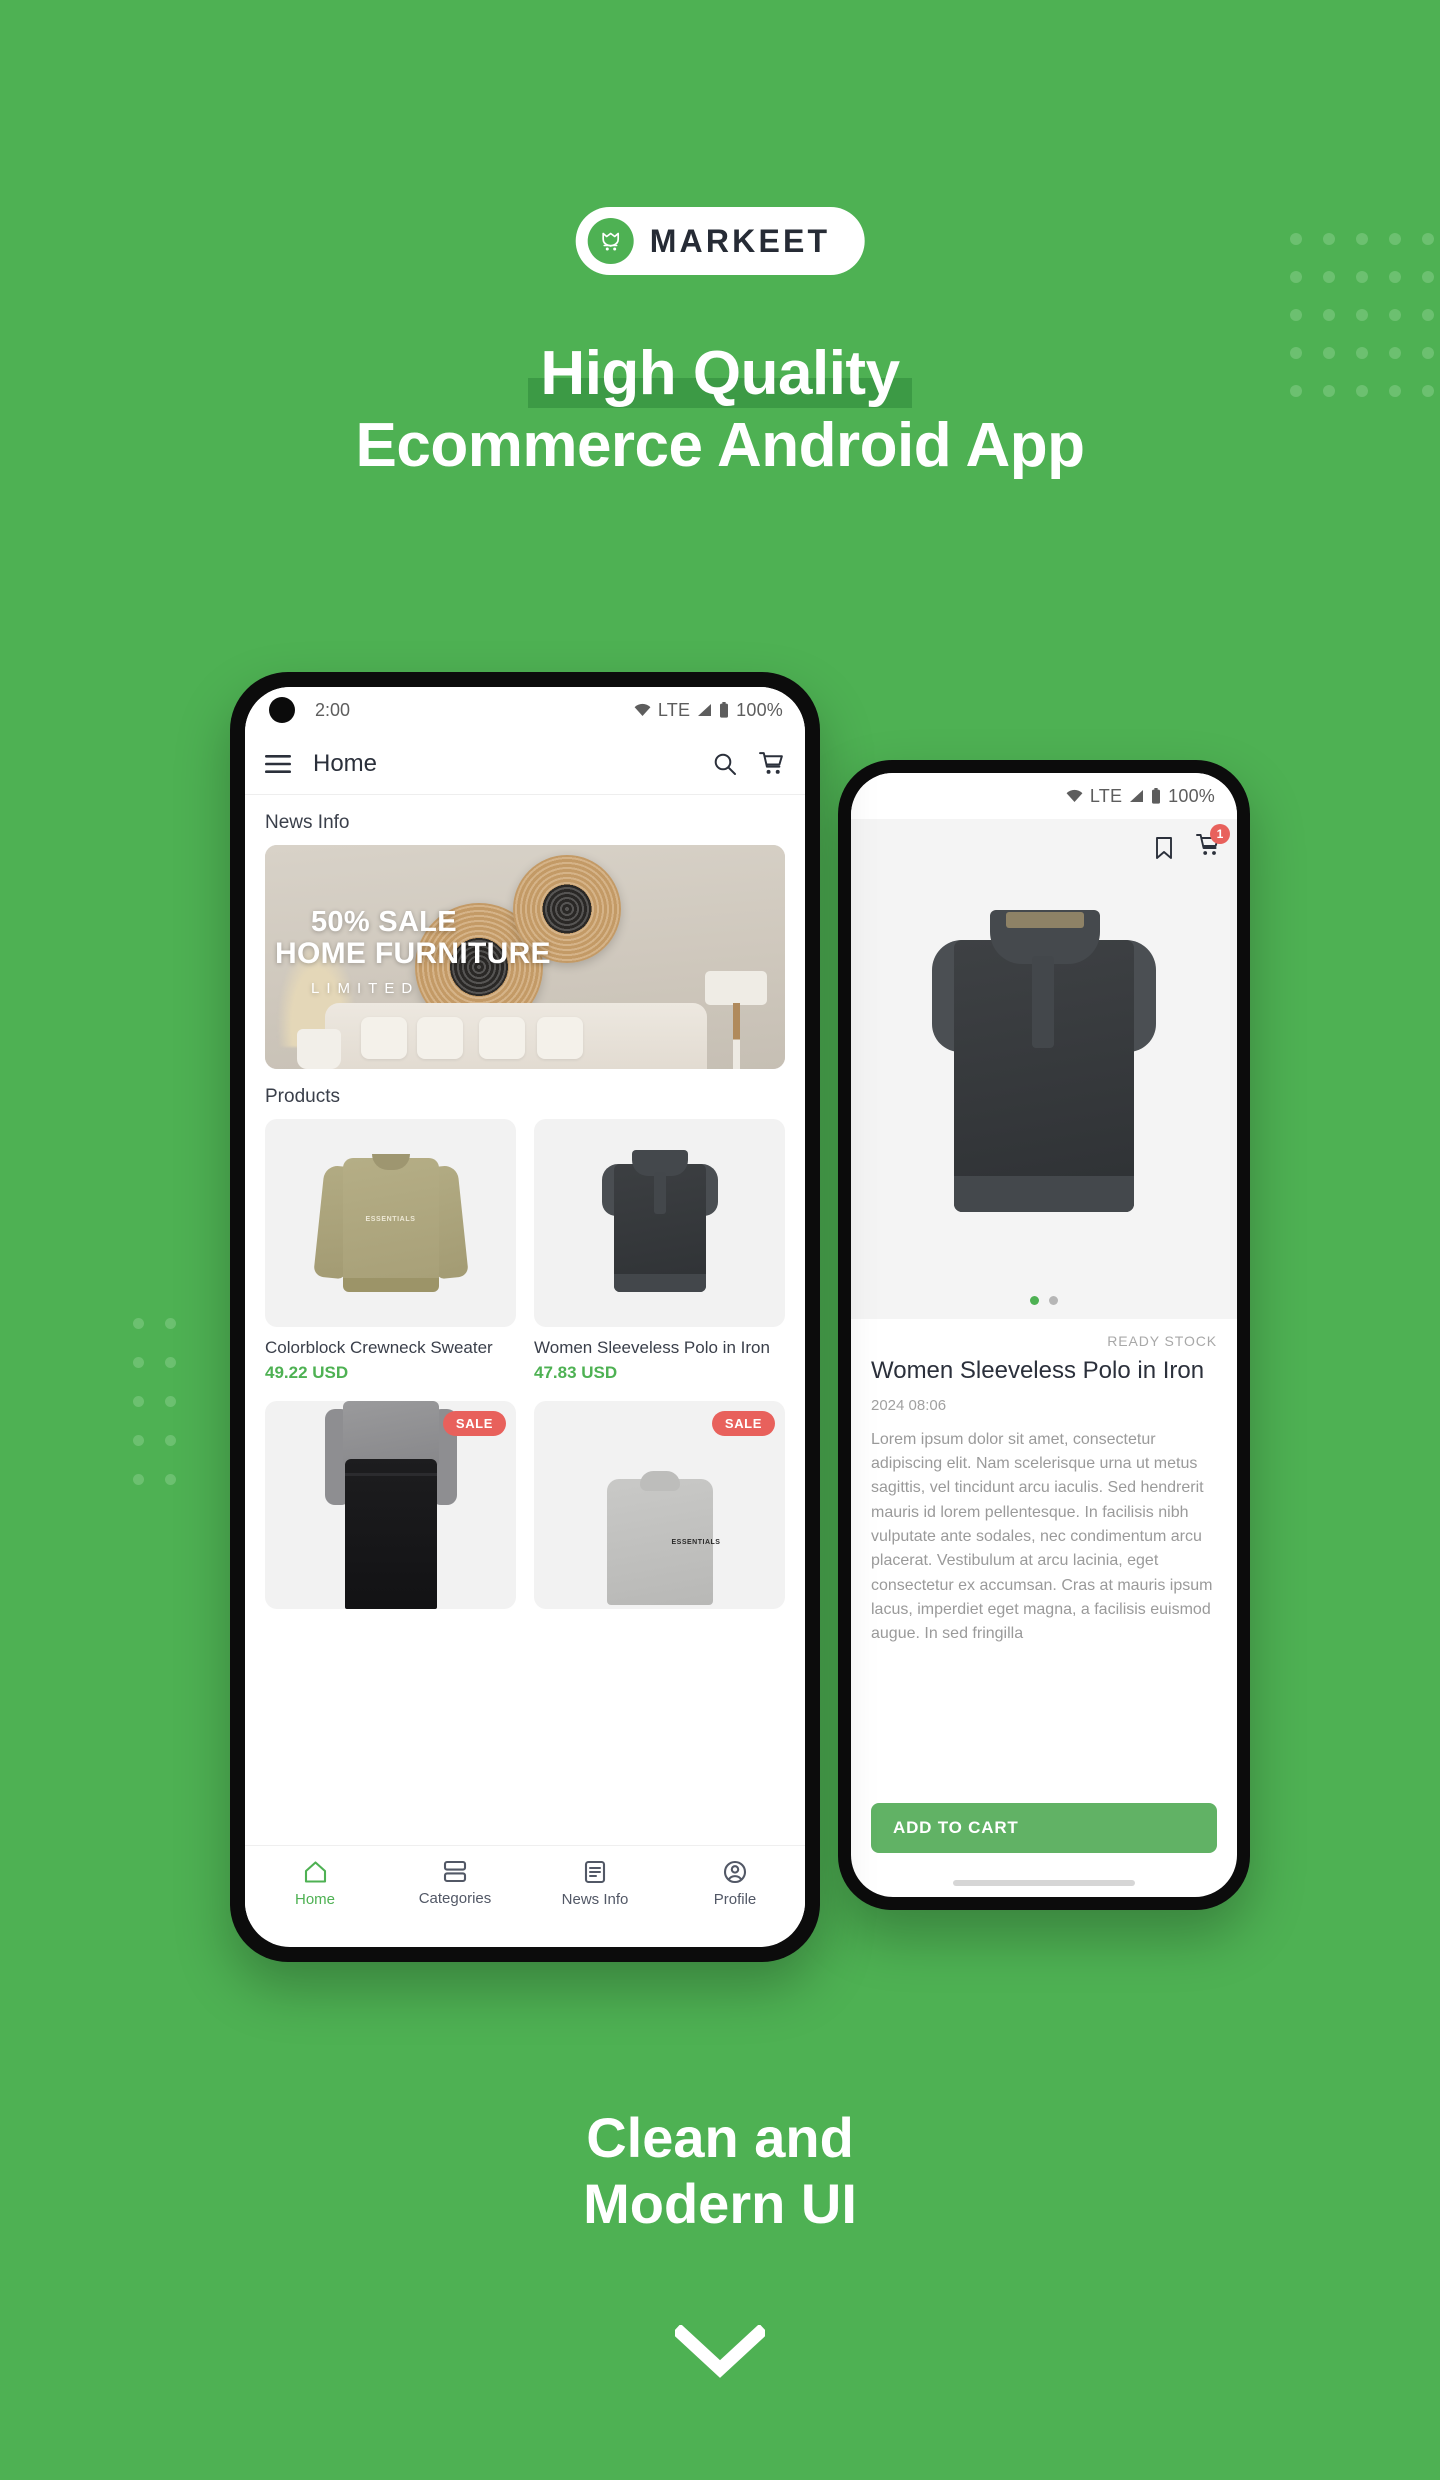  What do you see at coordinates (772, 763) in the screenshot?
I see `cart-icon` at bounding box center [772, 763].